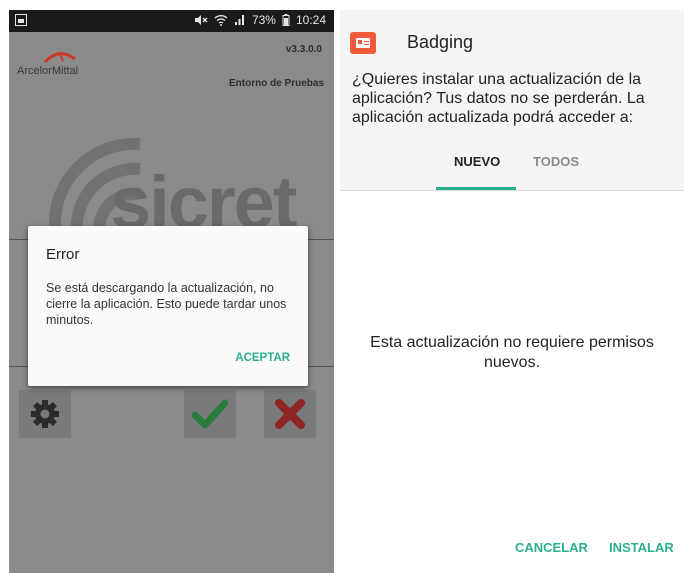 The width and height of the screenshot is (684, 573). Describe the element at coordinates (512, 190) in the screenshot. I see `divider` at that location.